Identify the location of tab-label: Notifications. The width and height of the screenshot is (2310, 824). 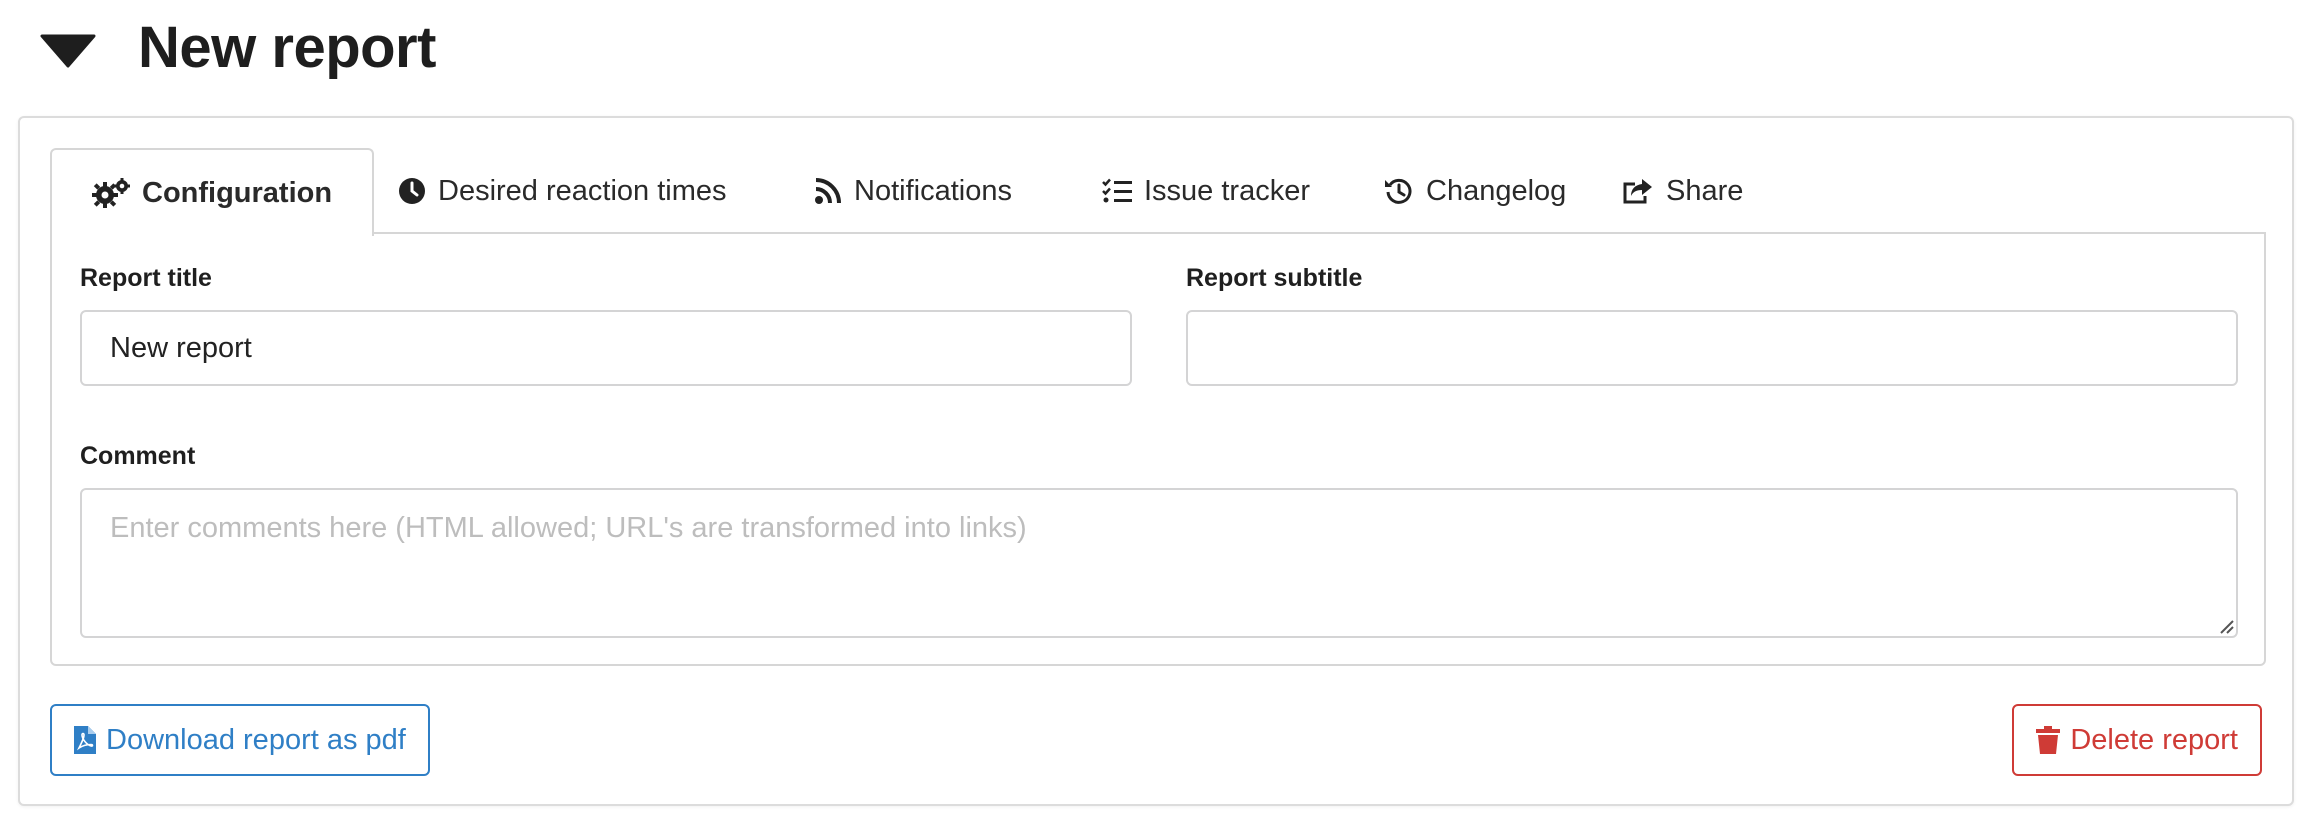
(933, 190).